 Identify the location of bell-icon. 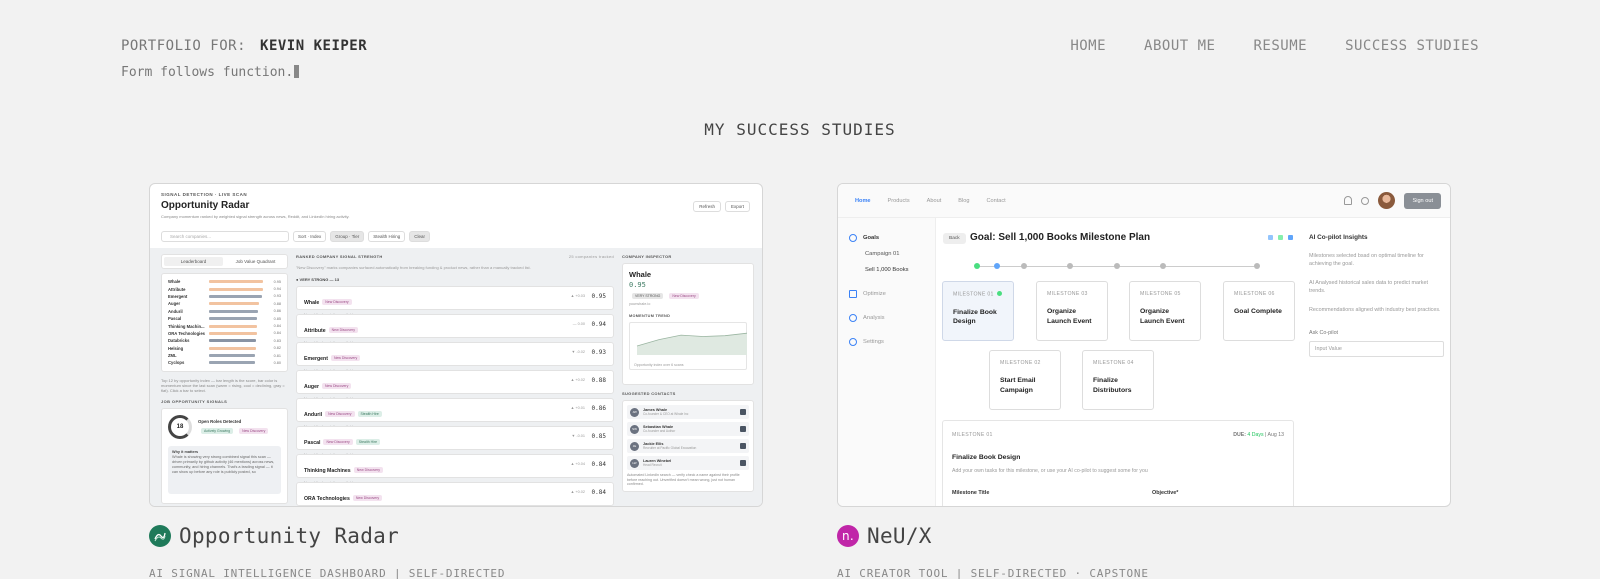
(1348, 200).